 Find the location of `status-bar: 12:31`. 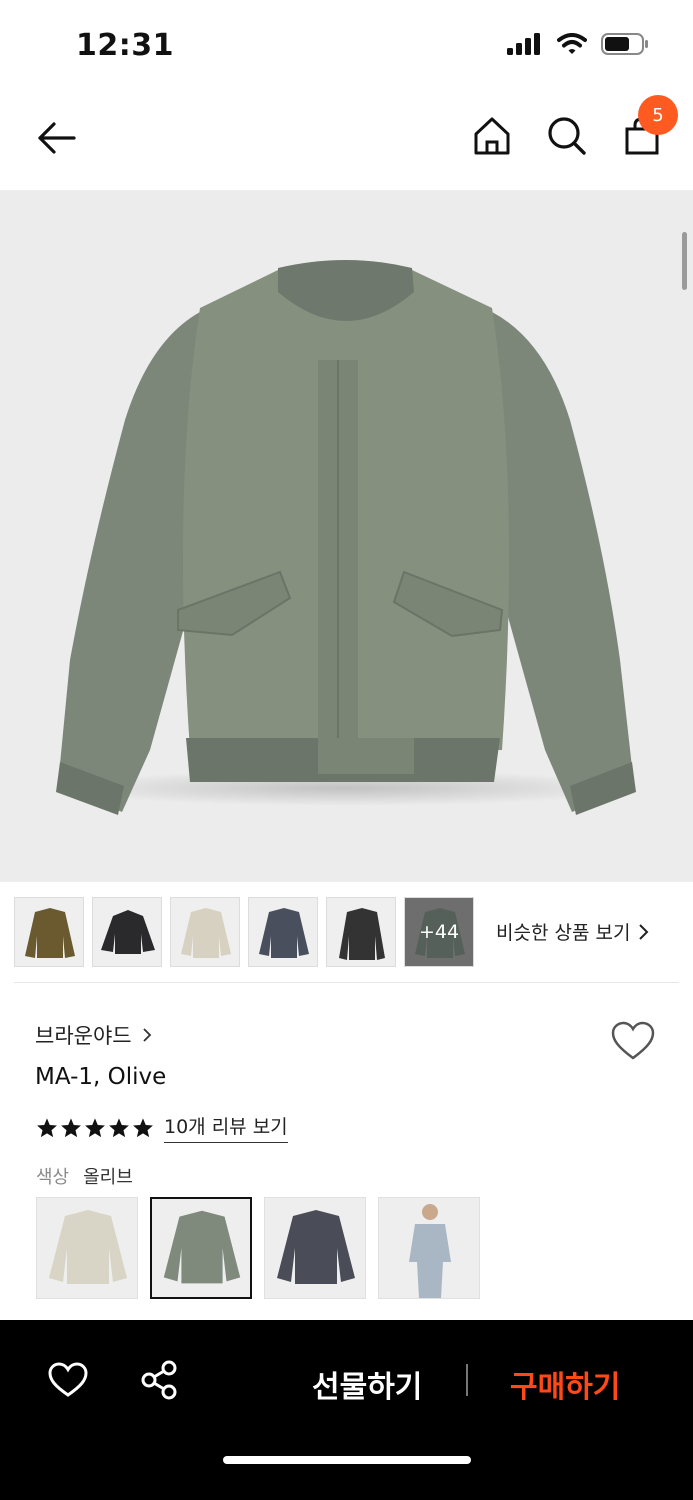

status-bar: 12:31 is located at coordinates (346, 45).